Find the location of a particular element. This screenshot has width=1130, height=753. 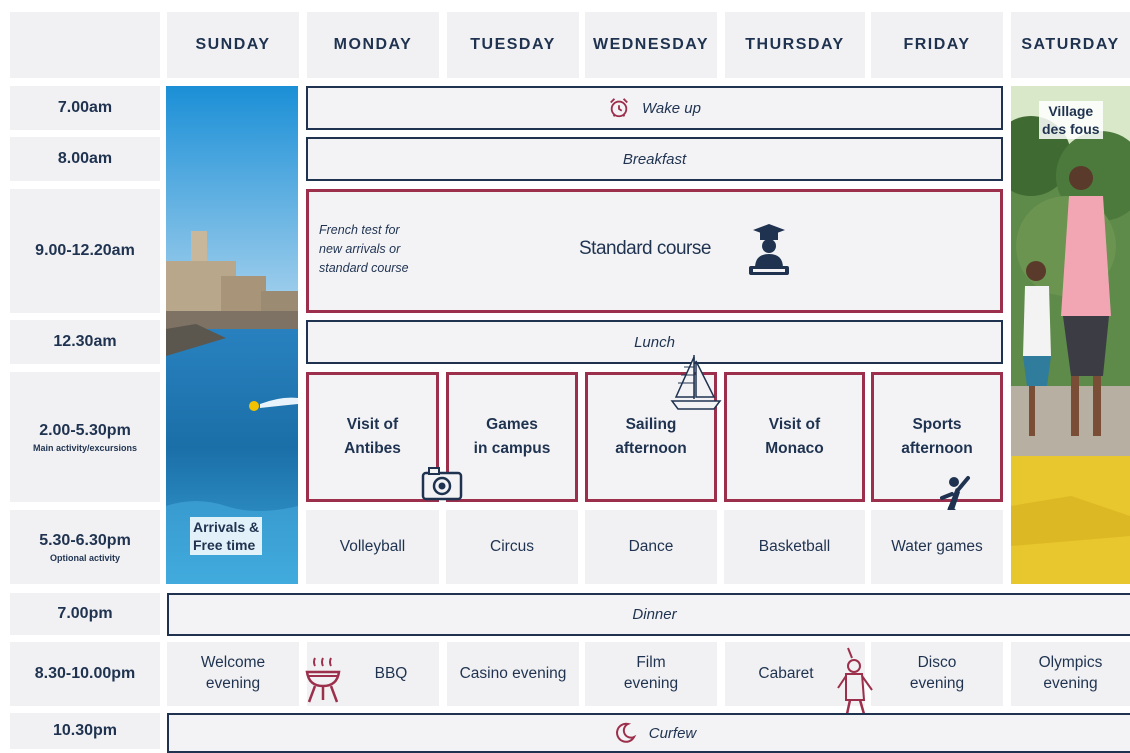

lunch-banner: Lunch is located at coordinates (654, 342).